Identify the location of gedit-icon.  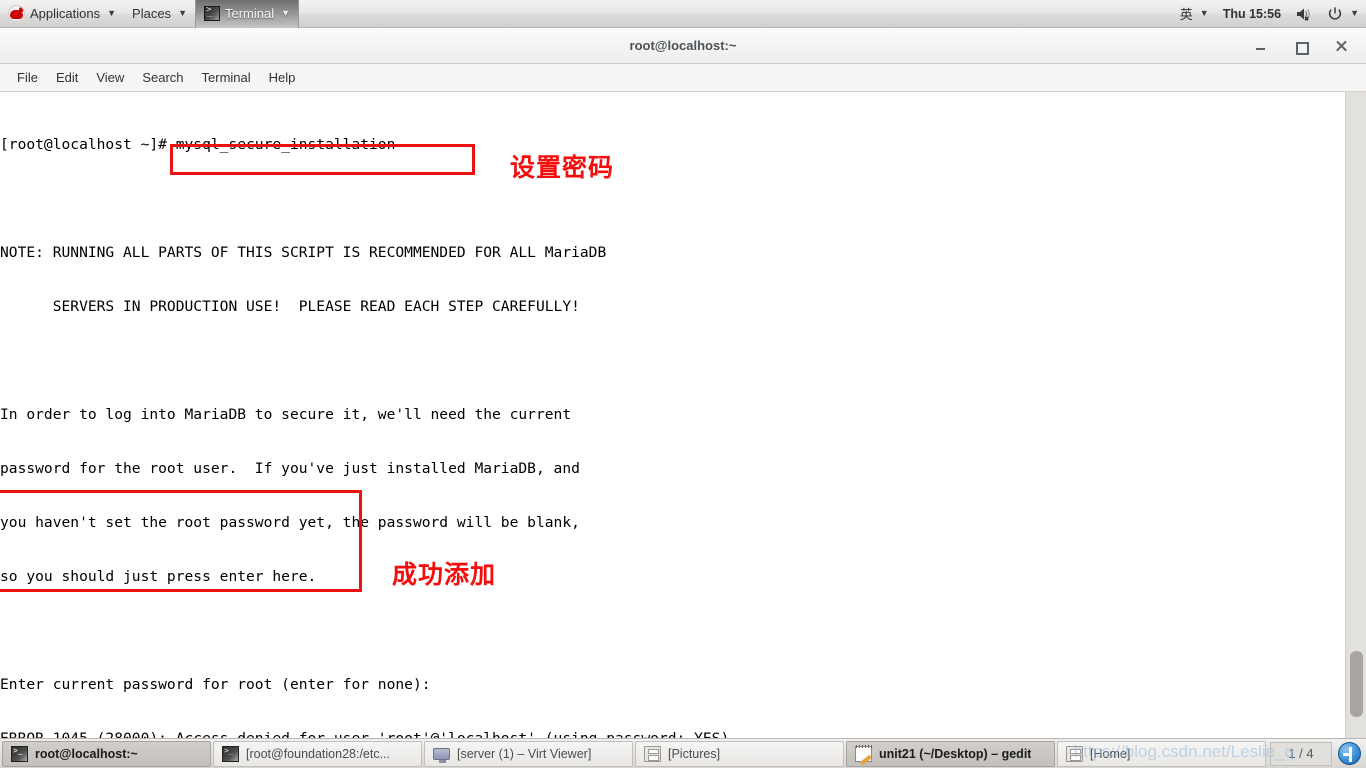
(864, 753).